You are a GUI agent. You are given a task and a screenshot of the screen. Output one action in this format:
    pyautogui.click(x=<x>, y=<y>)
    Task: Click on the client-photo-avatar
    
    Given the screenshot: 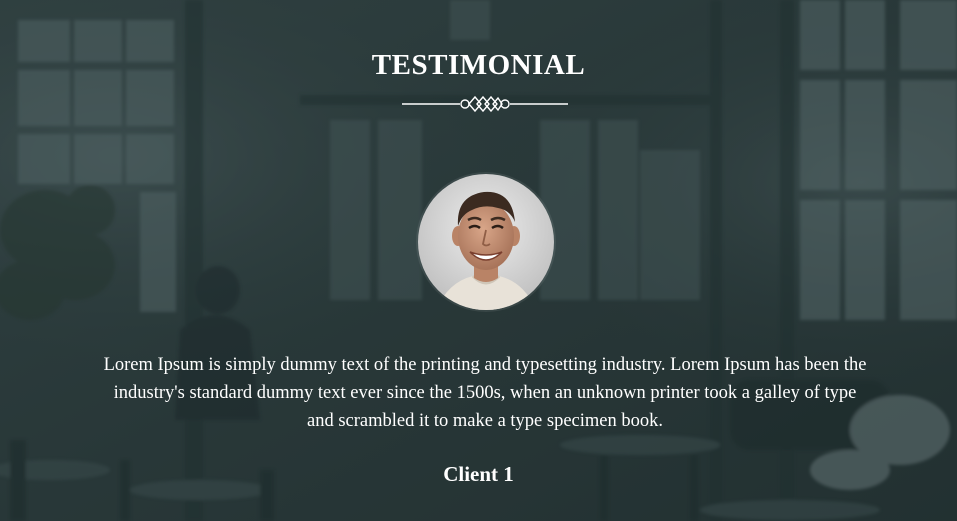 What is the action you would take?
    pyautogui.click(x=486, y=242)
    